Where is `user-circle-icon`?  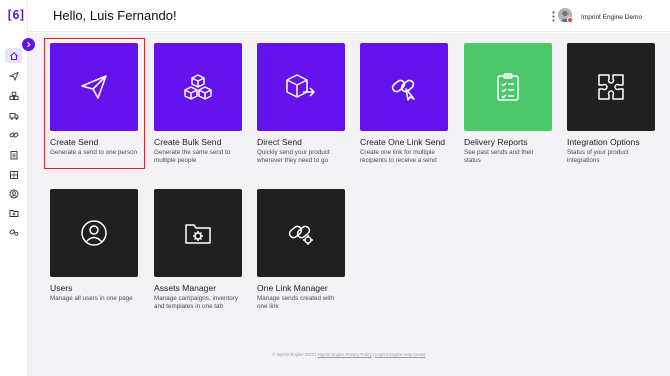 user-circle-icon is located at coordinates (94, 233).